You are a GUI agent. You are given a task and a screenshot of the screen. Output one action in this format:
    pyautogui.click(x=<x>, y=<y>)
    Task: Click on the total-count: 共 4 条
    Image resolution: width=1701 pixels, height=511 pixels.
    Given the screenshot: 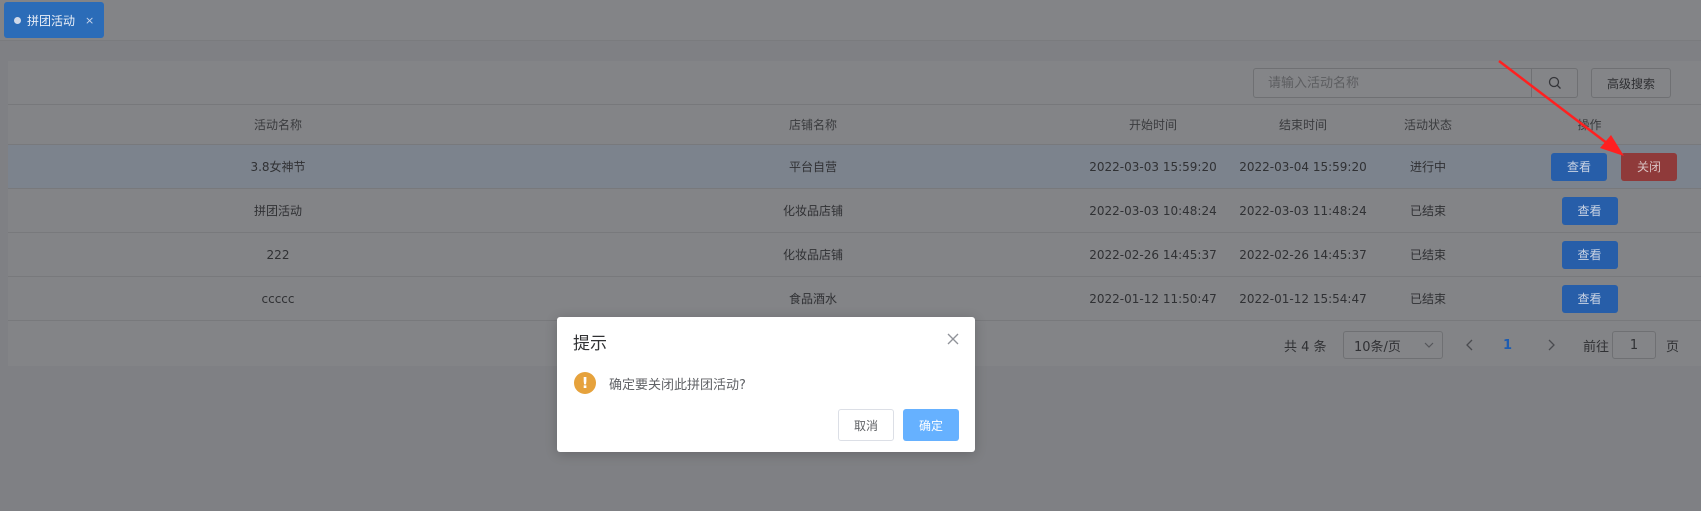 What is the action you would take?
    pyautogui.click(x=1305, y=347)
    